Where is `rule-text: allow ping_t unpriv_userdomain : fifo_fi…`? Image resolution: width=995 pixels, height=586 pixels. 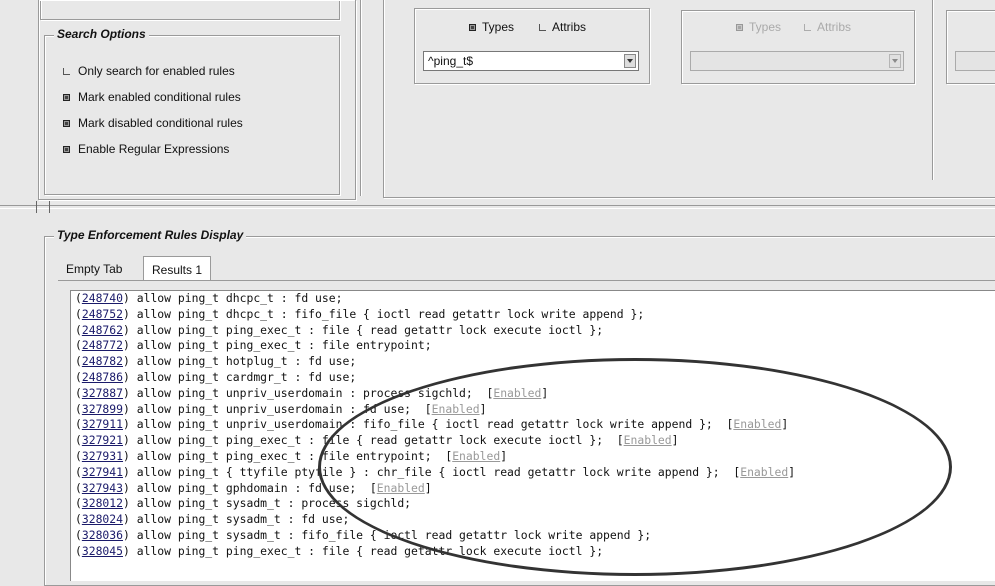 rule-text: allow ping_t unpriv_userdomain : fifo_fi… is located at coordinates (428, 424).